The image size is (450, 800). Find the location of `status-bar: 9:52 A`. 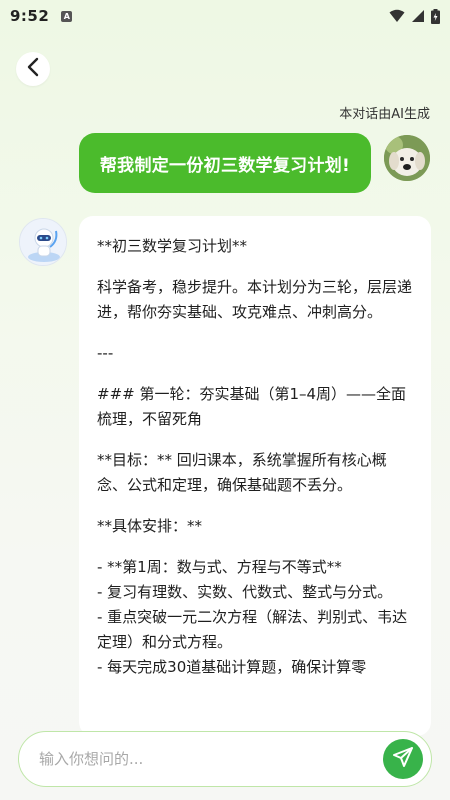

status-bar: 9:52 A is located at coordinates (225, 16).